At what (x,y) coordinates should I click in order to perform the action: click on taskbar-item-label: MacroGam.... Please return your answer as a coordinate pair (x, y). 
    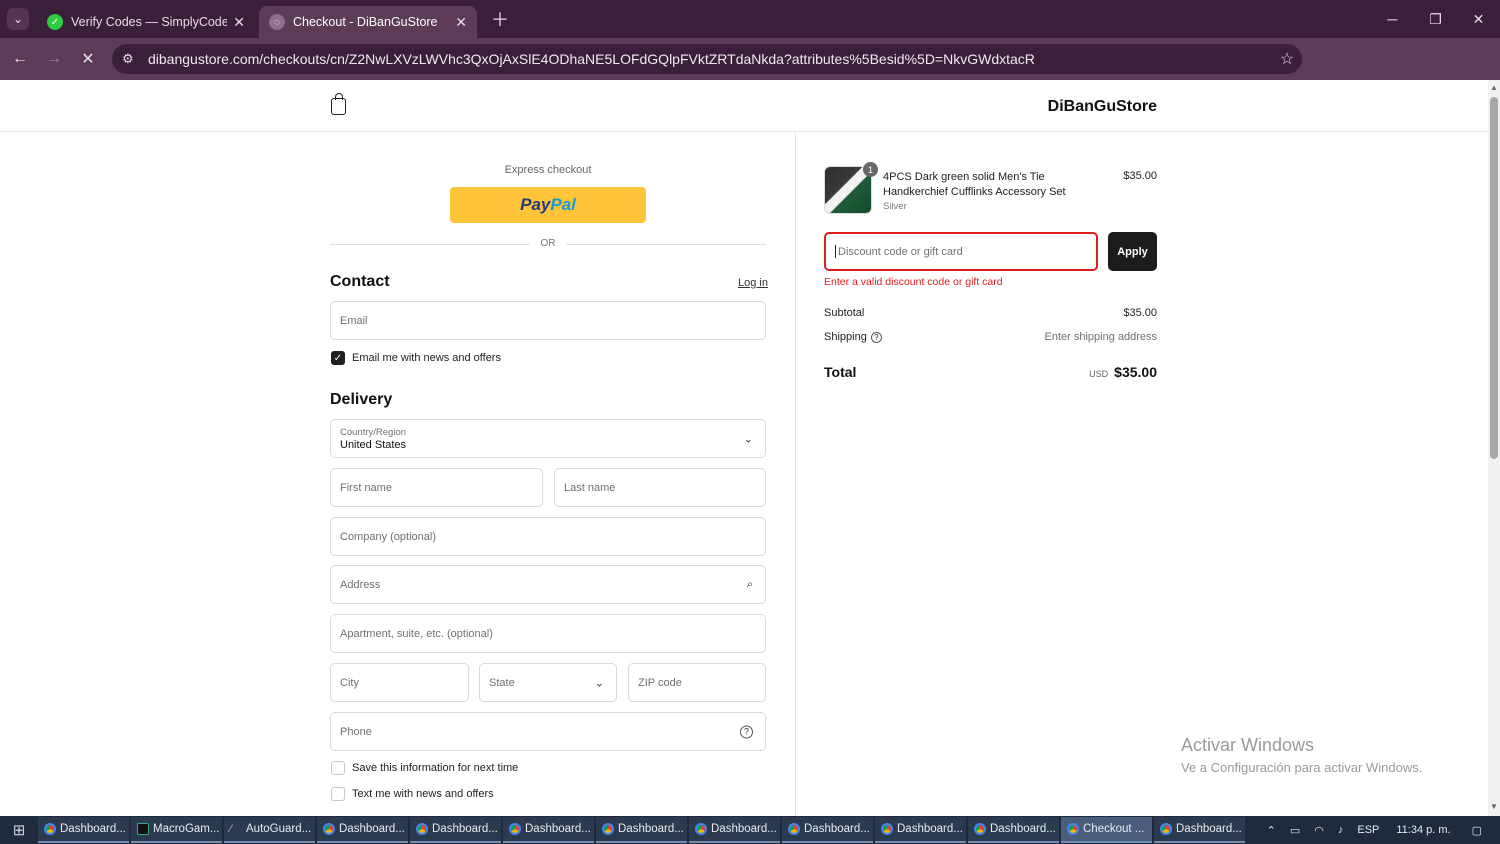
    Looking at the image, I should click on (186, 829).